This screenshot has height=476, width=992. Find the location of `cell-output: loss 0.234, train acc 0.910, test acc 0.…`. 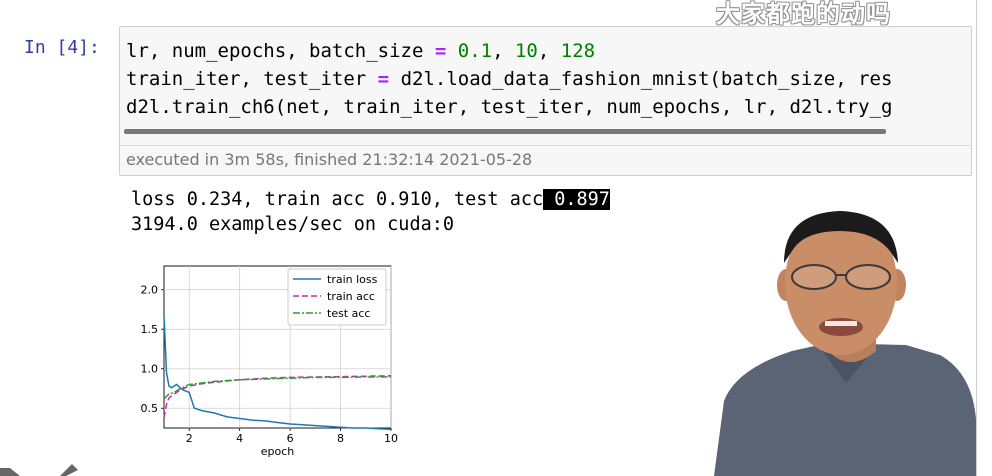

cell-output: loss 0.234, train acc 0.910, test acc 0.… is located at coordinates (370, 212).